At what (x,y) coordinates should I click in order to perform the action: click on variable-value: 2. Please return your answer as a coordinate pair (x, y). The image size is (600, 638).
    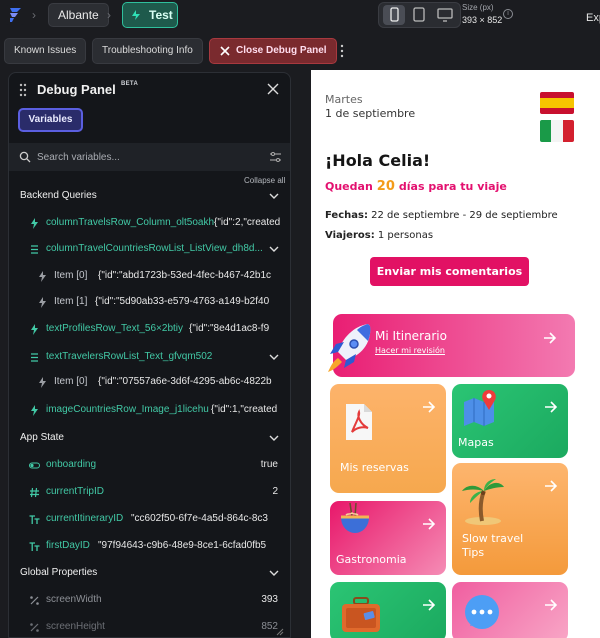
    Looking at the image, I should click on (275, 491).